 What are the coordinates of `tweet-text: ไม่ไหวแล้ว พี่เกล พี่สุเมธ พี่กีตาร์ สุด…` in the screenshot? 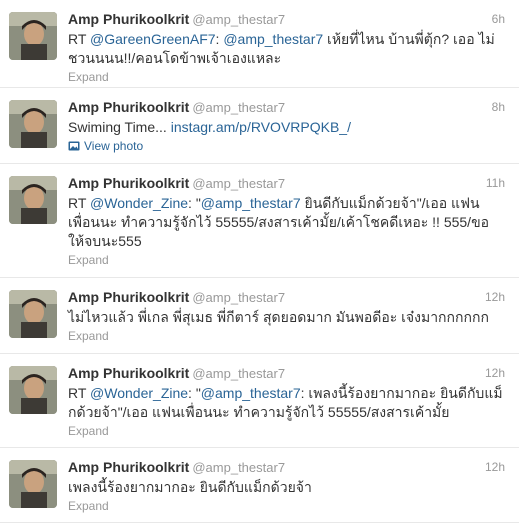 It's located at (286, 317).